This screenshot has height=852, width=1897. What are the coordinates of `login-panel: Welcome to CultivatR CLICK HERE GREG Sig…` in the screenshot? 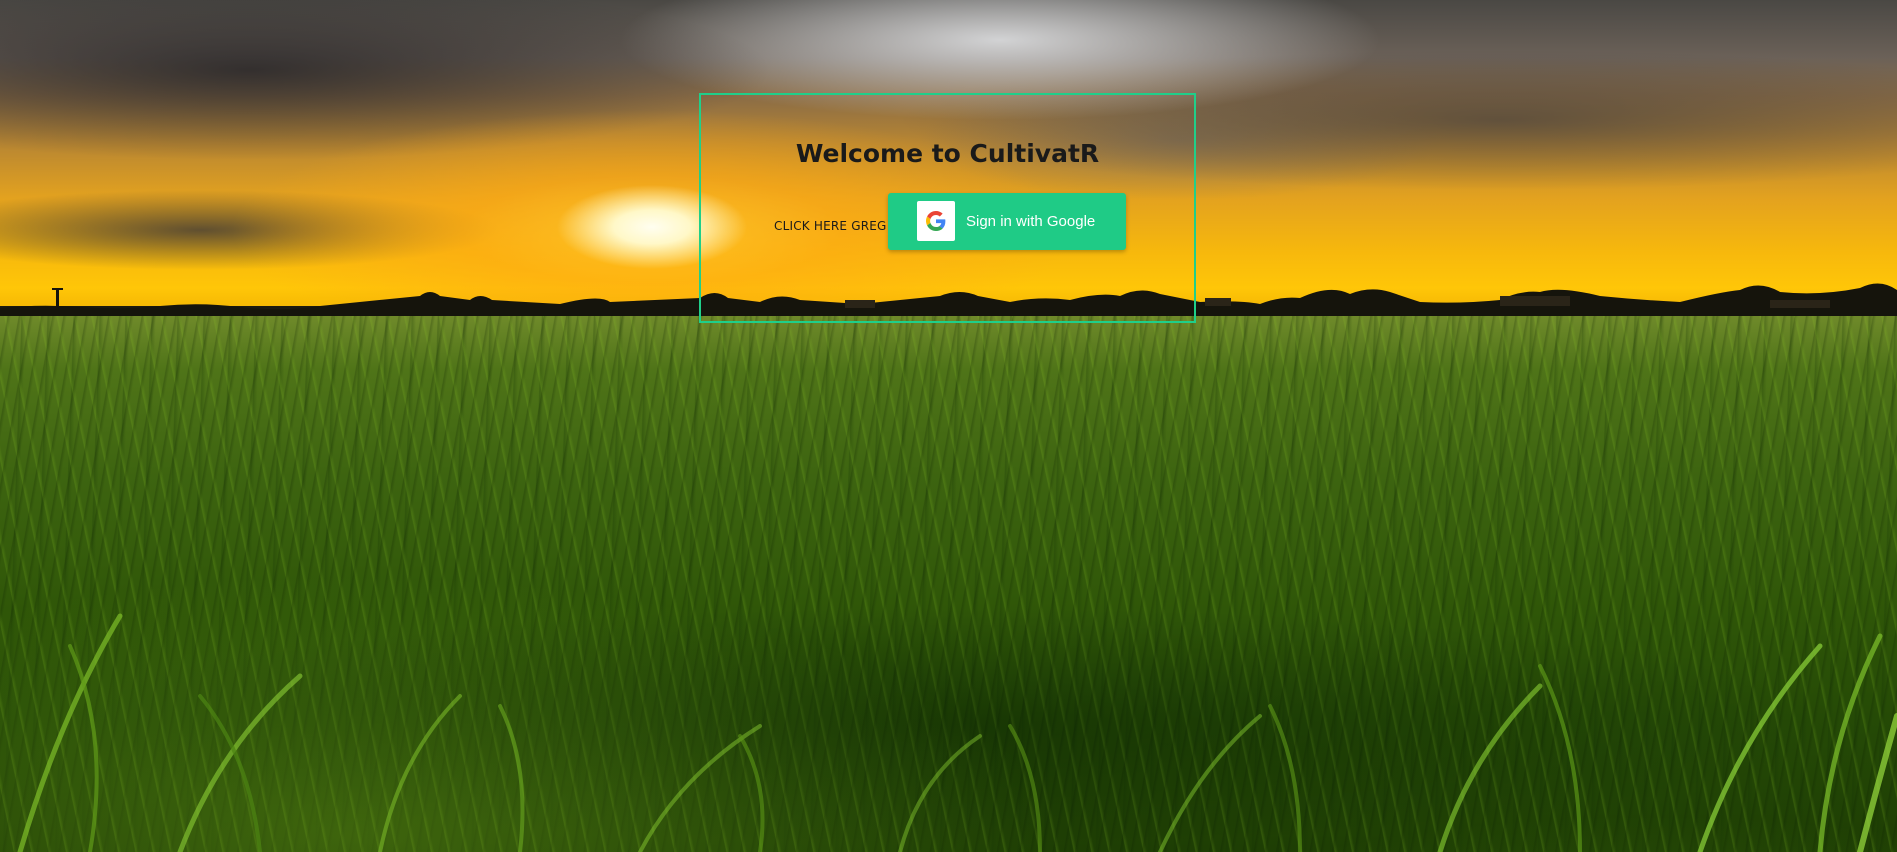 It's located at (947, 208).